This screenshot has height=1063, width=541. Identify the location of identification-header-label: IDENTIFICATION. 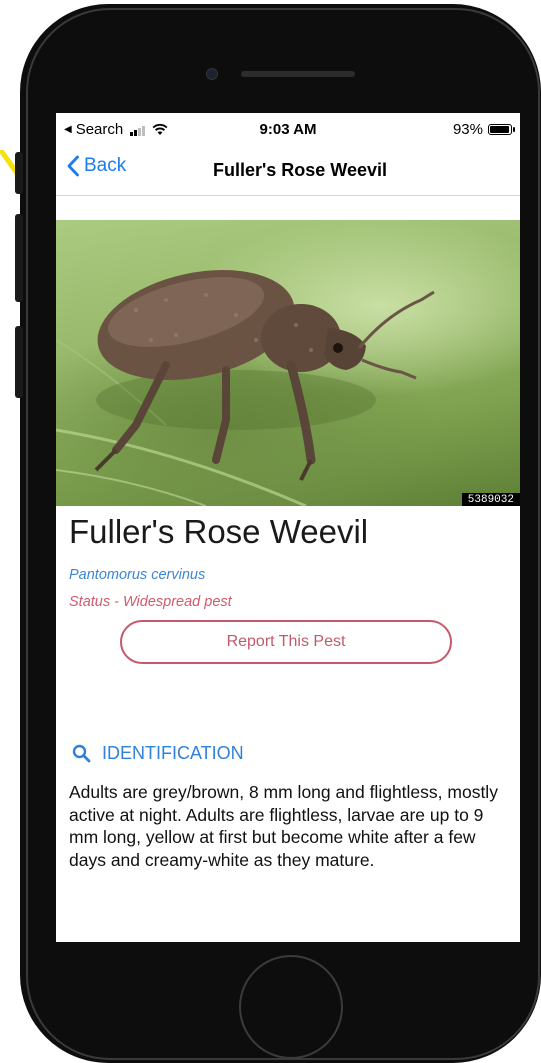
(173, 753).